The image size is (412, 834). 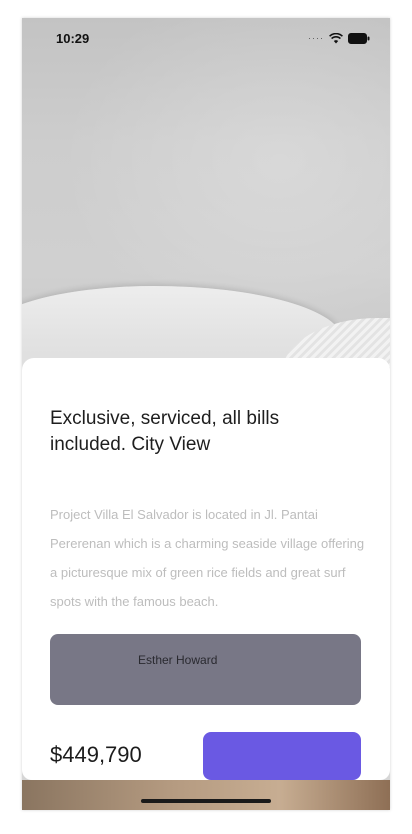 I want to click on wifi-icon, so click(x=336, y=38).